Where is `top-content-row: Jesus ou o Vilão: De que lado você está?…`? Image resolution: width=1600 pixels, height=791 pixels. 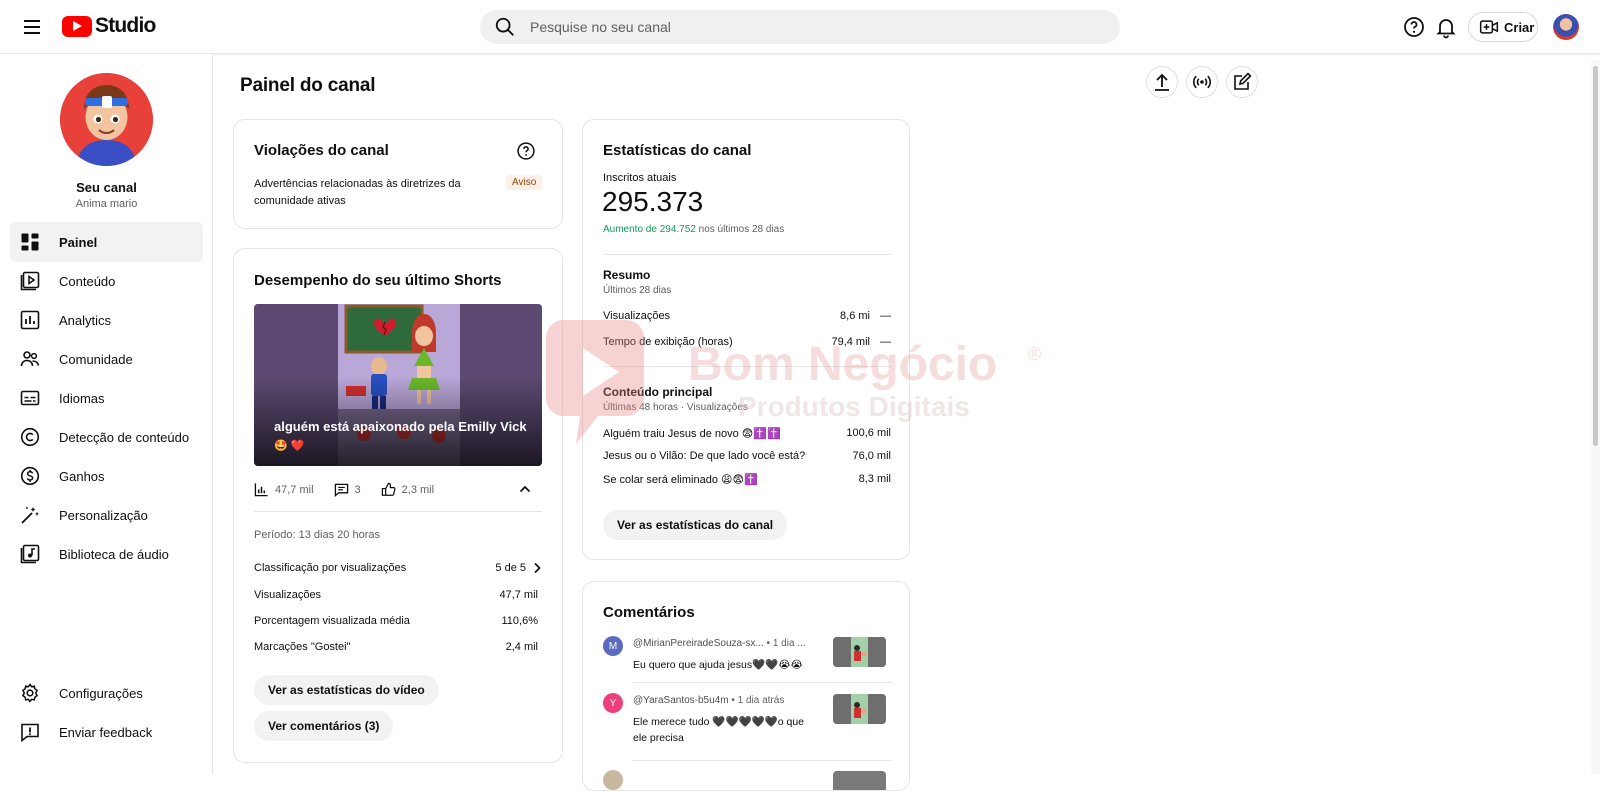 top-content-row: Jesus ou o Vilão: De que lado você está?… is located at coordinates (747, 456).